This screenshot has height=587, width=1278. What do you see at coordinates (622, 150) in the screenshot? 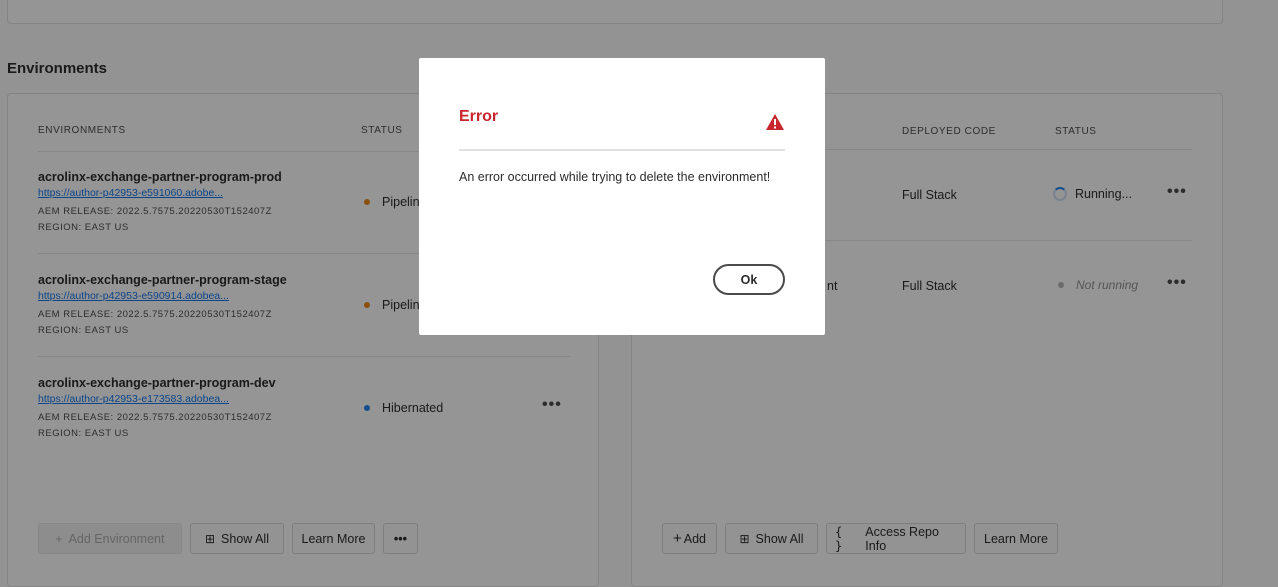
I see `dialog-divider` at bounding box center [622, 150].